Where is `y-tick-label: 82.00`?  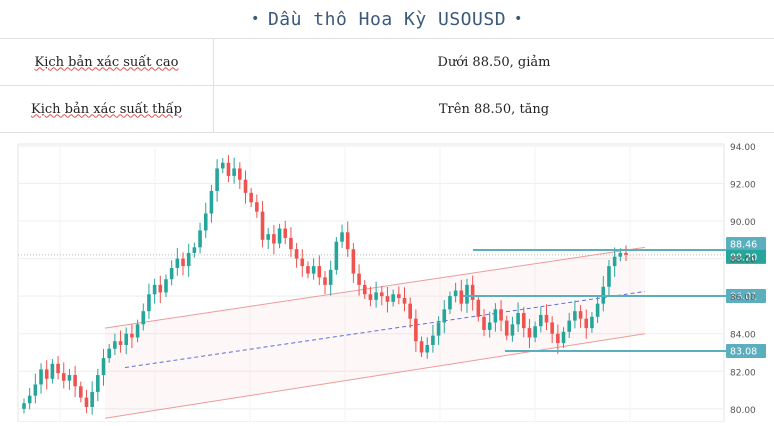 y-tick-label: 82.00 is located at coordinates (743, 373).